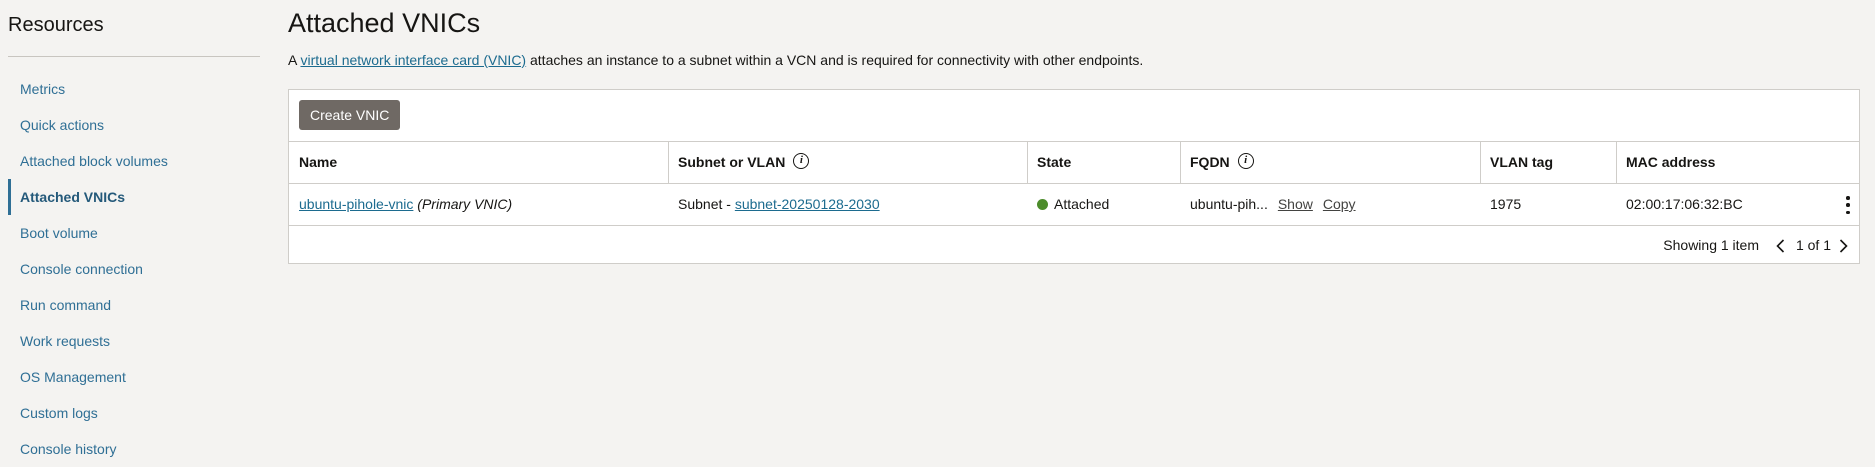 The image size is (1875, 467). I want to click on cell-vlan-tag: 1975, so click(1506, 204).